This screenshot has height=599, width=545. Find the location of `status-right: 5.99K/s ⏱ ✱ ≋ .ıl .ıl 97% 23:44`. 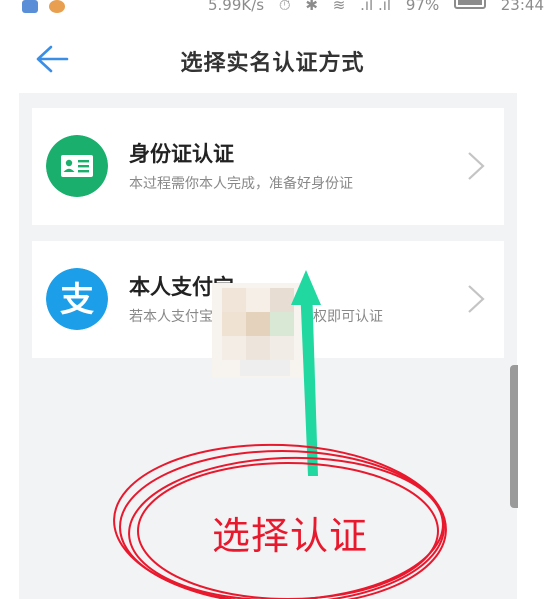

status-right: 5.99K/s ⏱ ✱ ≋ .ıl .ıl 97% 23:44 is located at coordinates (376, 7).